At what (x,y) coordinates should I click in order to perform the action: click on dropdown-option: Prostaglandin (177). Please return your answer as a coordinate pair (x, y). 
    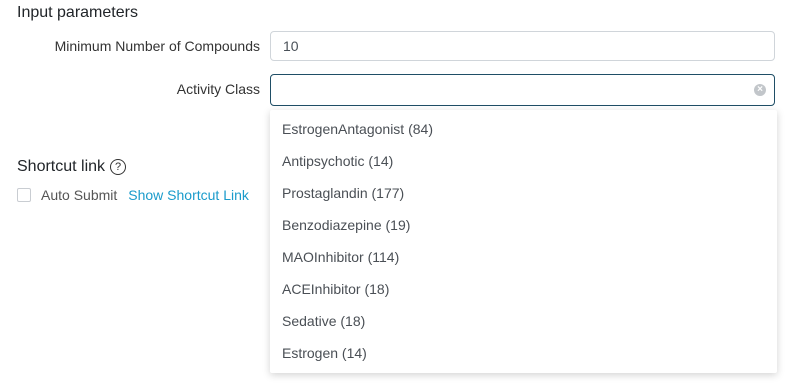
    Looking at the image, I should click on (523, 193).